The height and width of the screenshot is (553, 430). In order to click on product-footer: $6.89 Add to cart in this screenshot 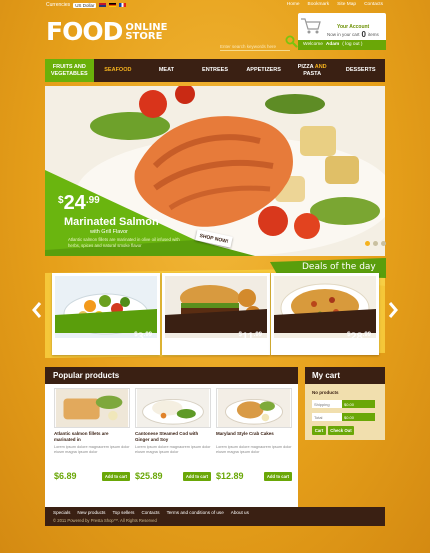, I will do `click(92, 476)`.